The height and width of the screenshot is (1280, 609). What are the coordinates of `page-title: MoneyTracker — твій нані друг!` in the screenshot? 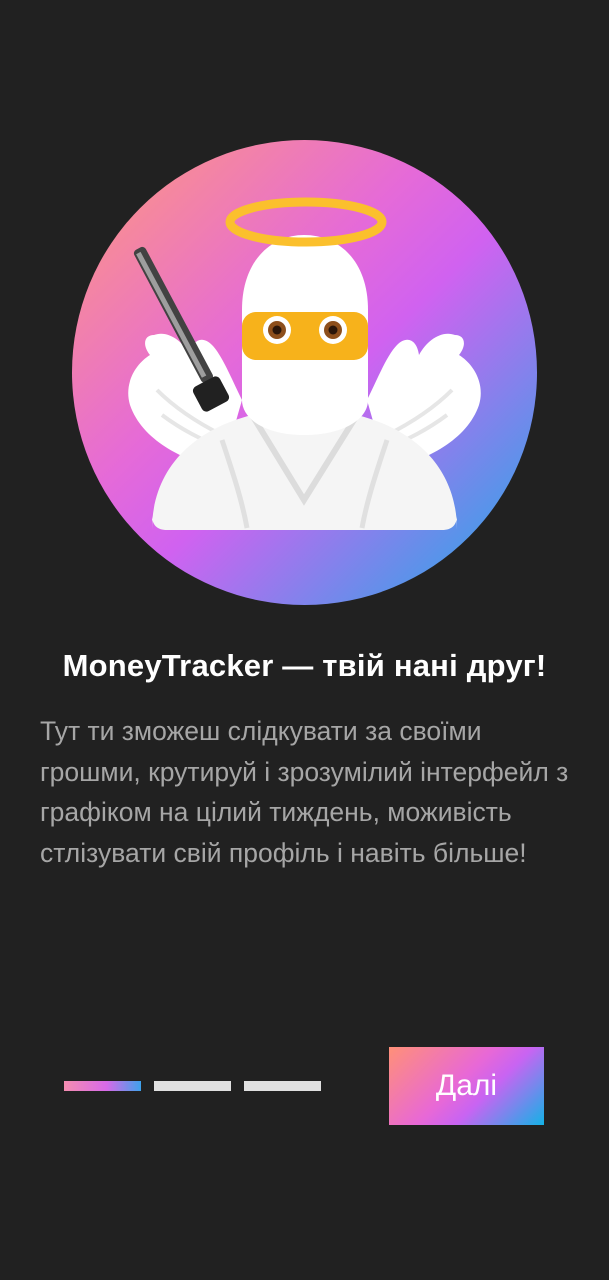 It's located at (304, 665).